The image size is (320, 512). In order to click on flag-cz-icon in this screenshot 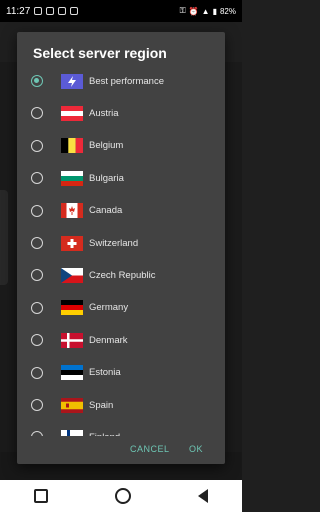, I will do `click(72, 275)`.